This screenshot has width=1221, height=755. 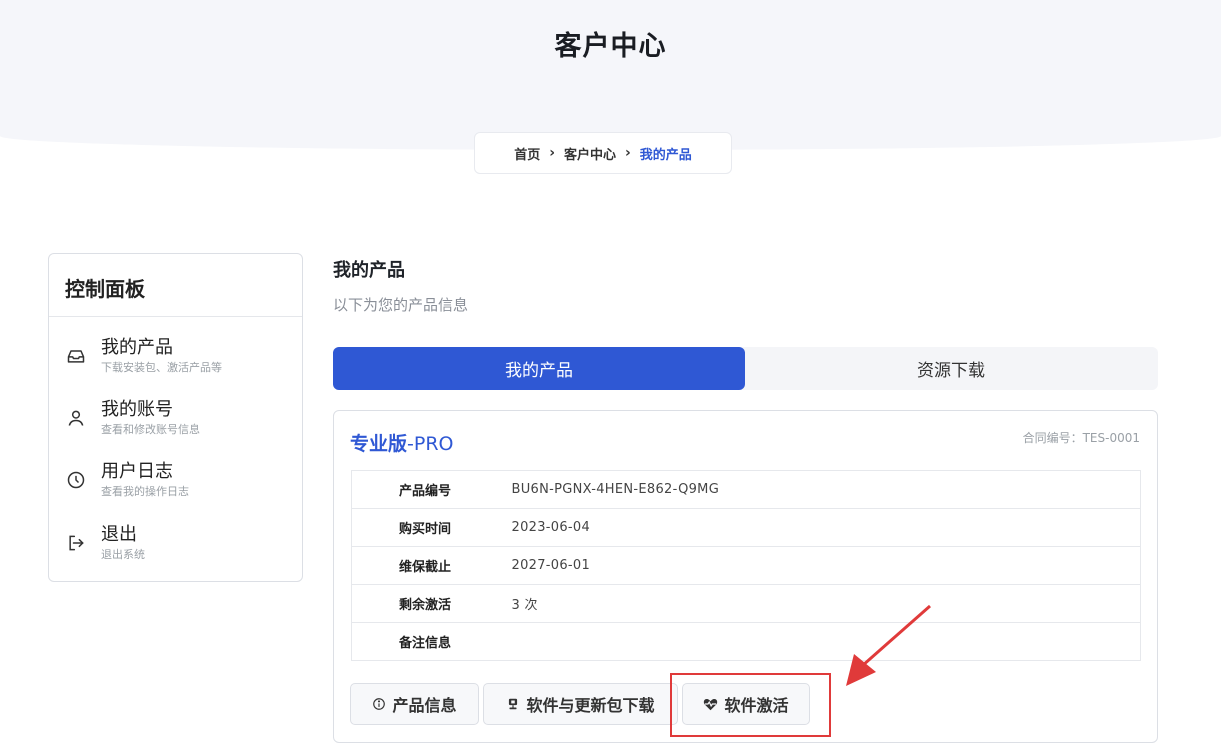 What do you see at coordinates (175, 285) in the screenshot?
I see `sidebar-title: 控制面板` at bounding box center [175, 285].